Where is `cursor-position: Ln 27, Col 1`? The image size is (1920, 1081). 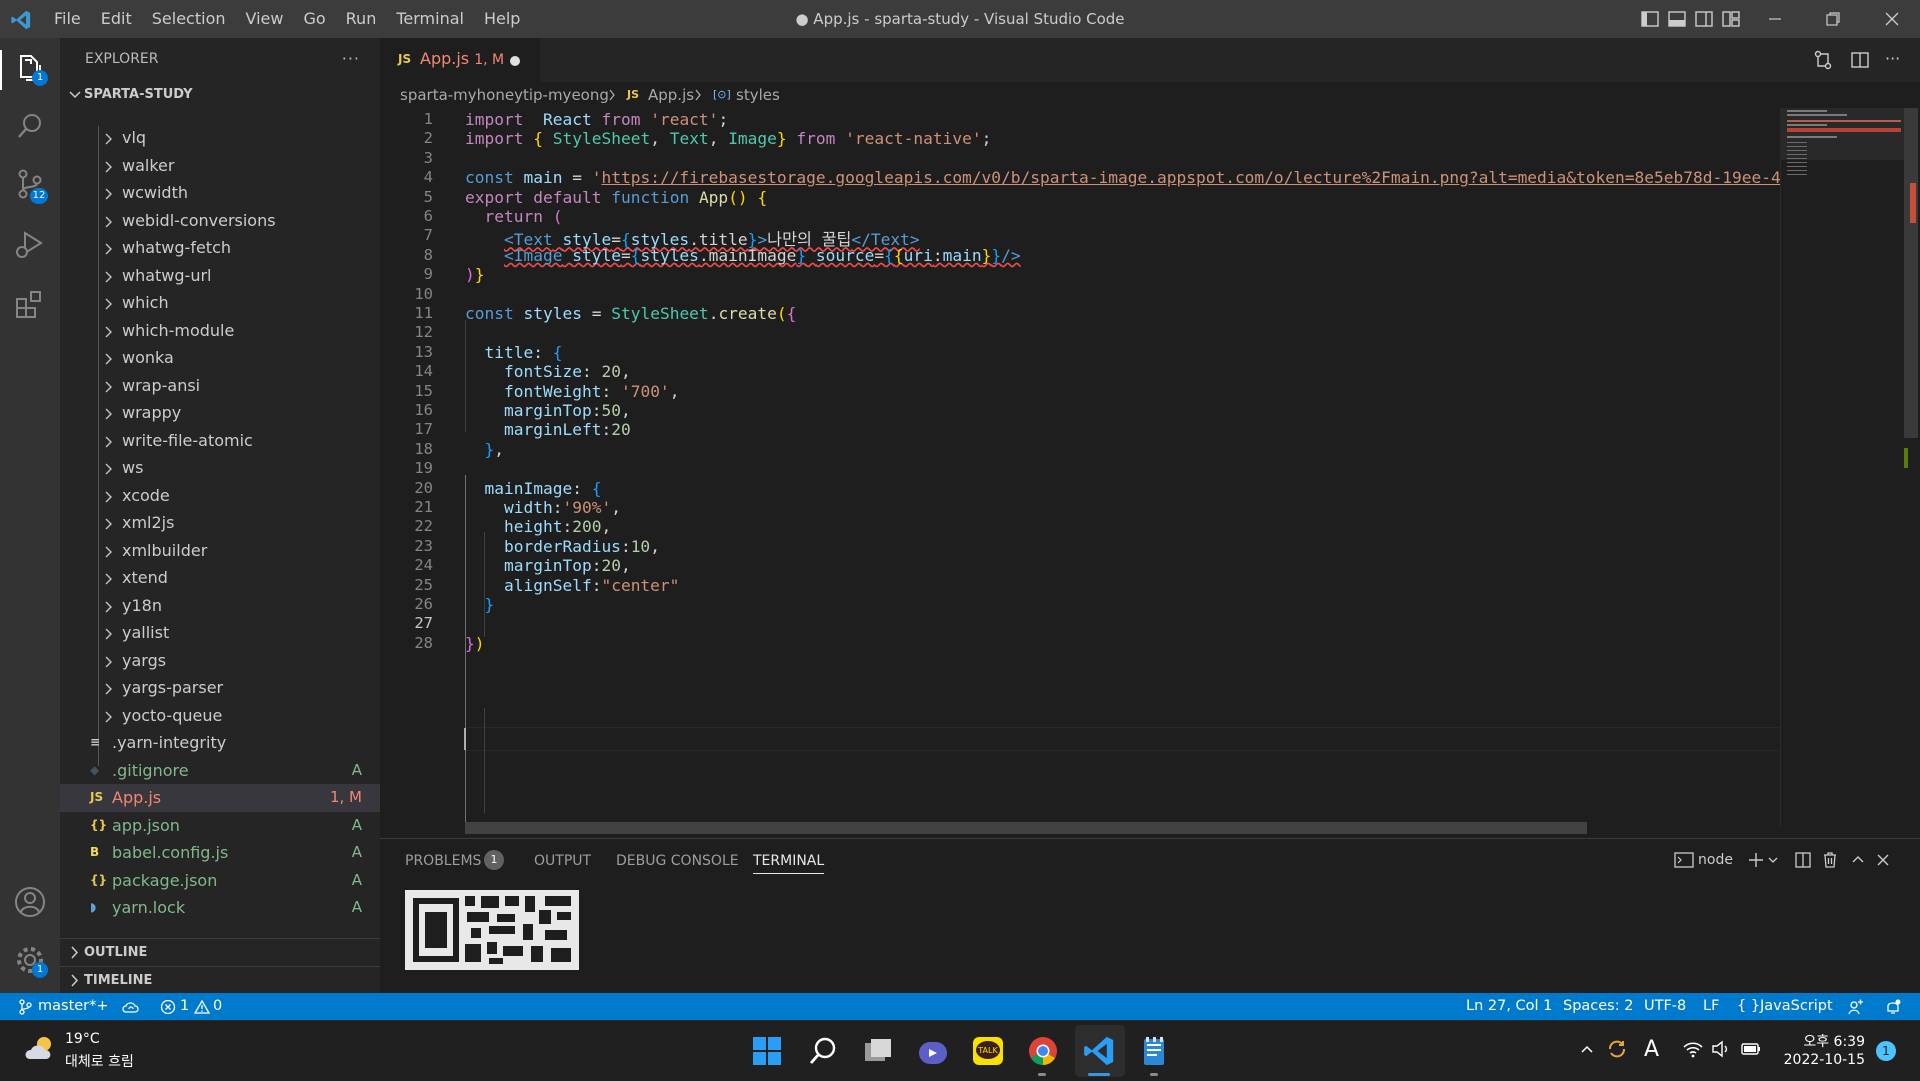
cursor-position: Ln 27, Col 1 is located at coordinates (1509, 1006).